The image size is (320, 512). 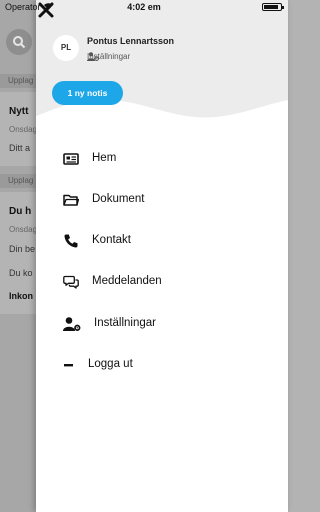 I want to click on notification-badge-button: 1 ny notis, so click(x=87, y=93).